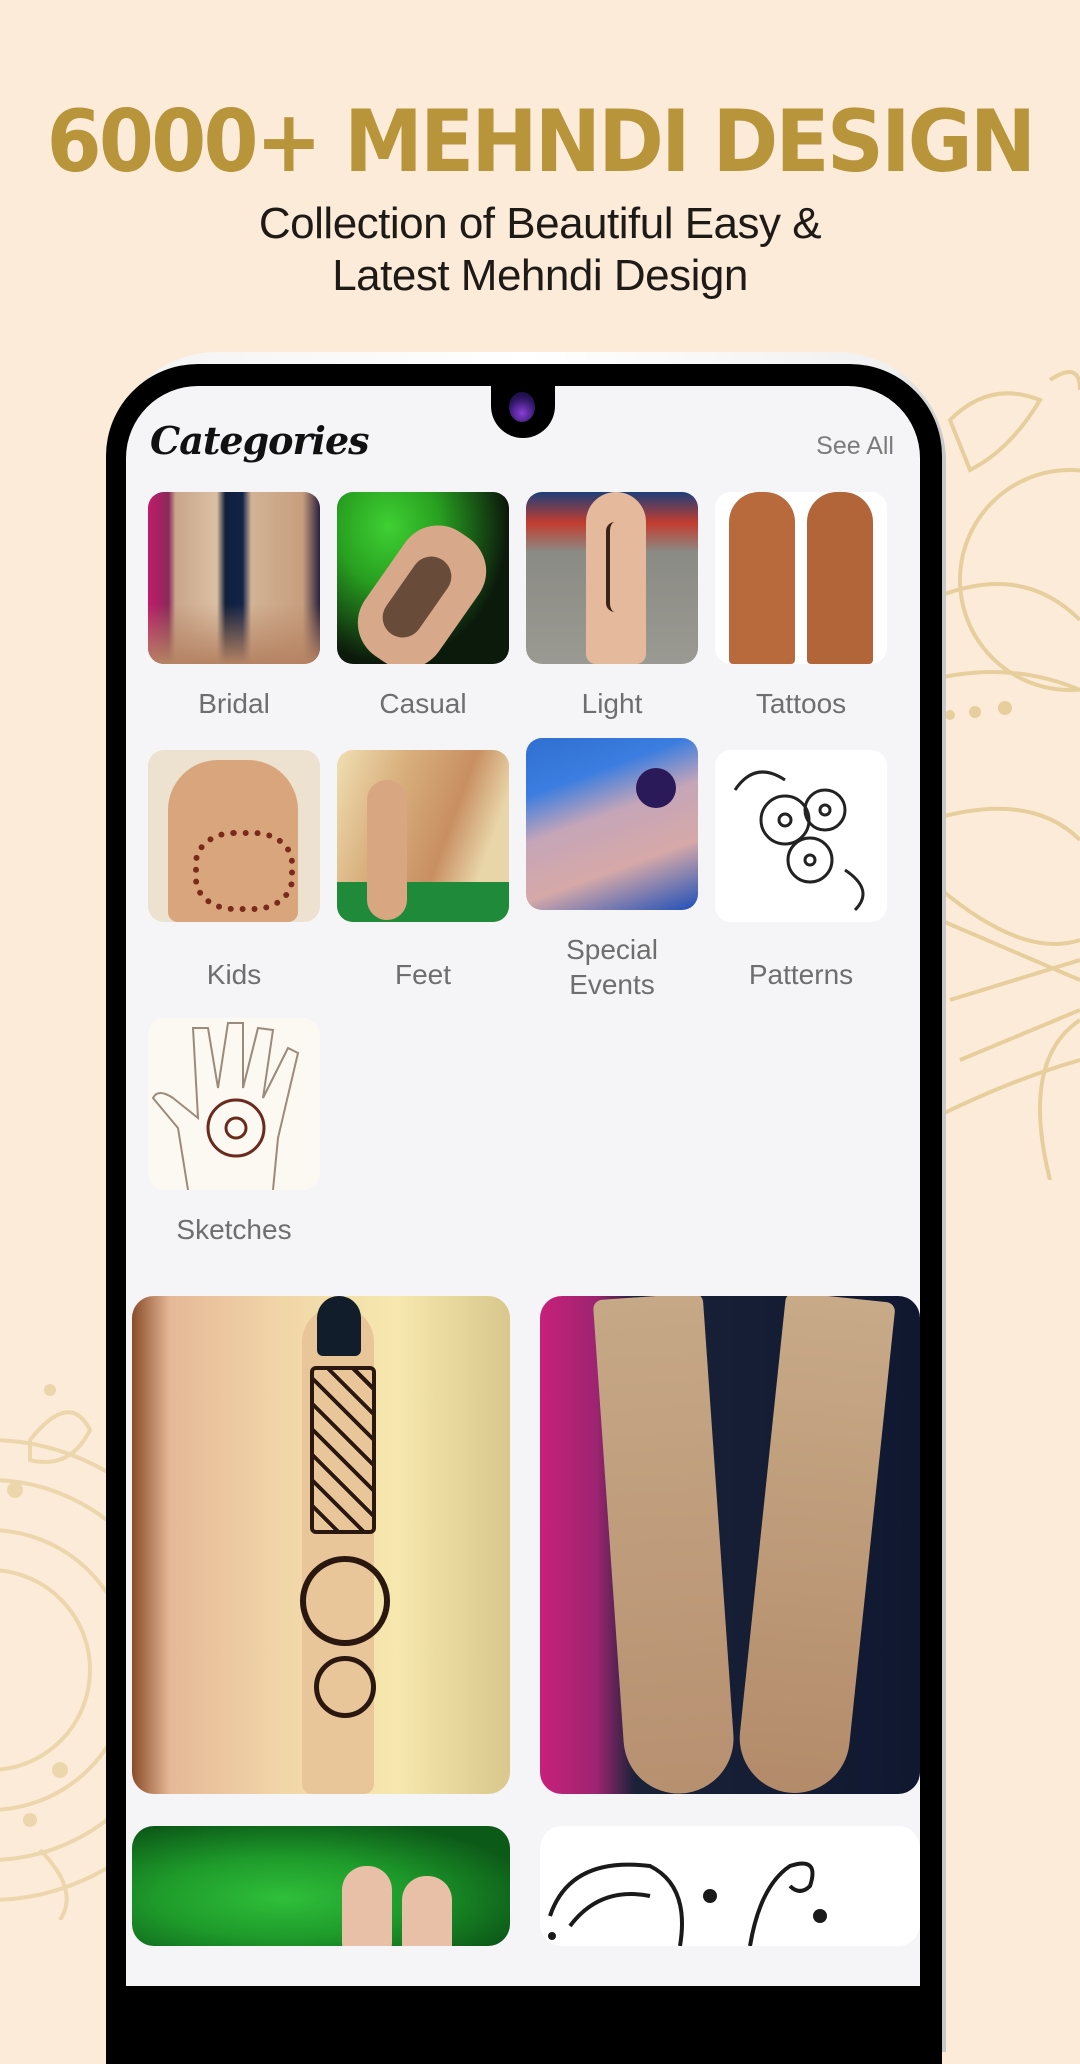 This screenshot has width=1080, height=2064. What do you see at coordinates (522, 407) in the screenshot?
I see `front-camera-icon` at bounding box center [522, 407].